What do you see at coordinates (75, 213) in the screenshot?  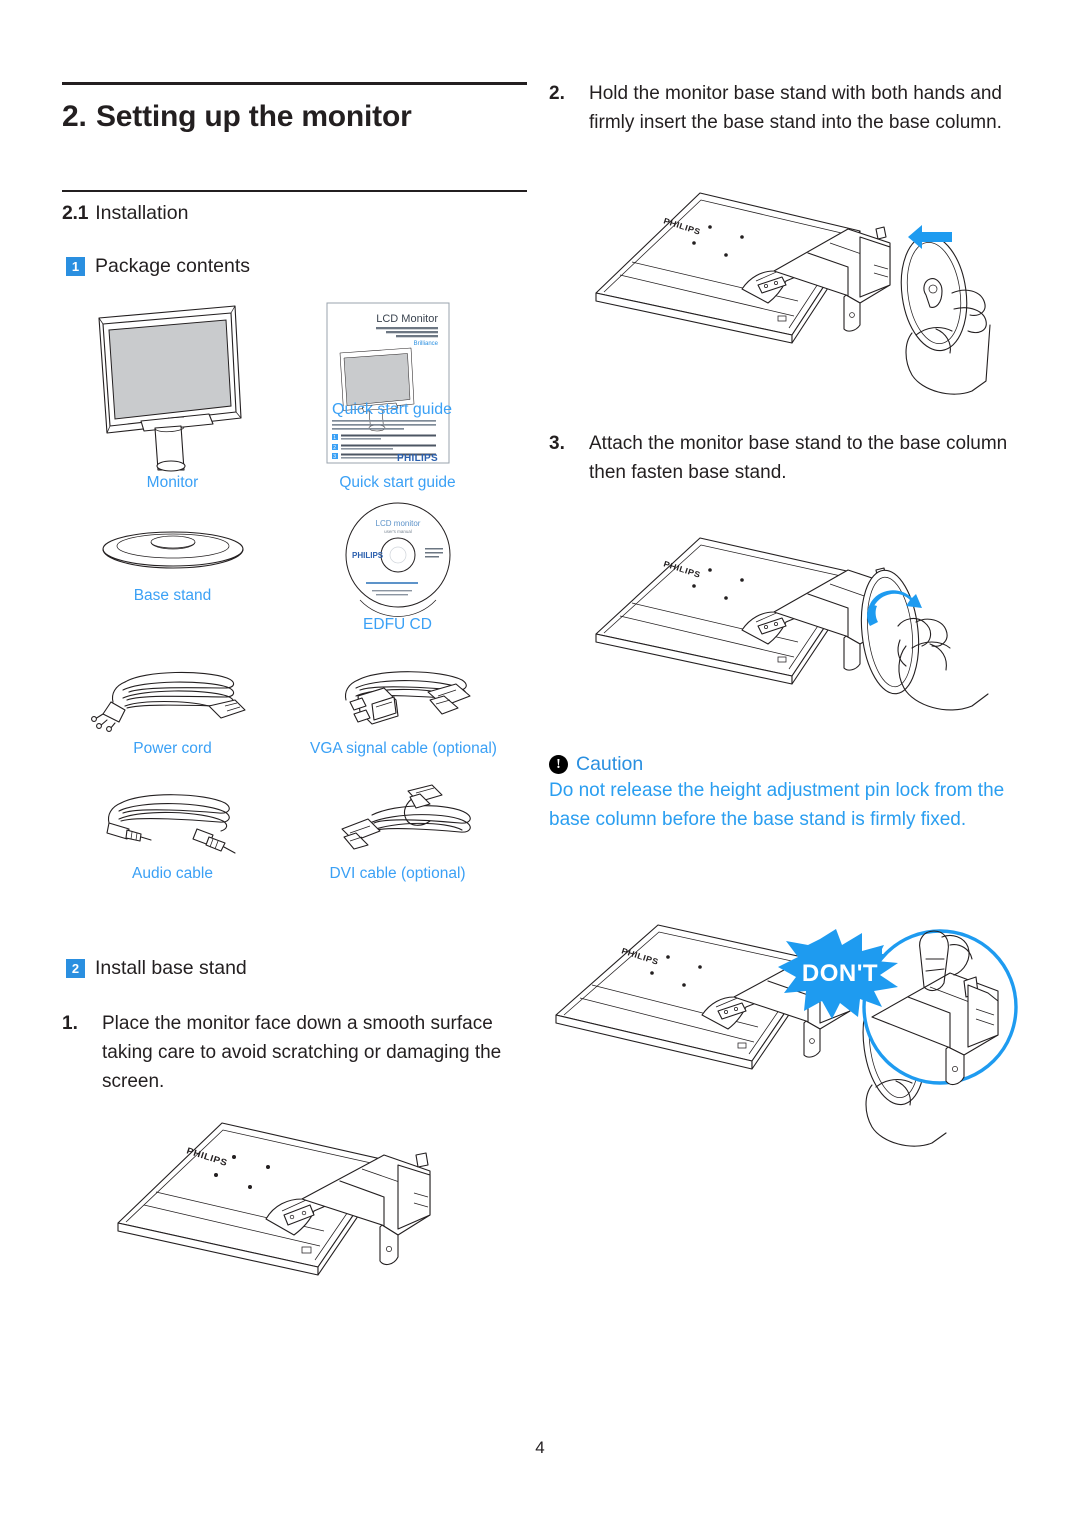 I see `section-number: 2.1` at bounding box center [75, 213].